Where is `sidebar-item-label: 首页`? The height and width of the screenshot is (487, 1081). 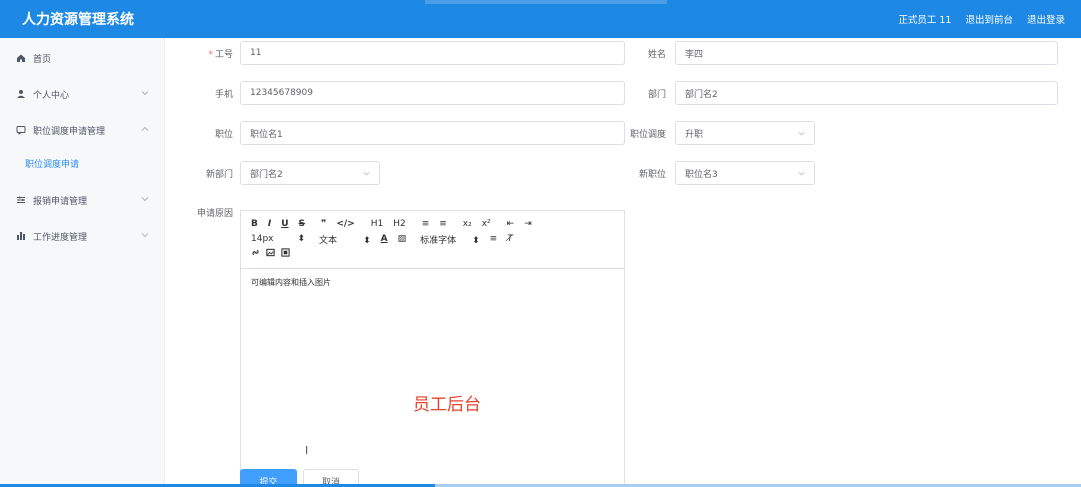 sidebar-item-label: 首页 is located at coordinates (42, 59).